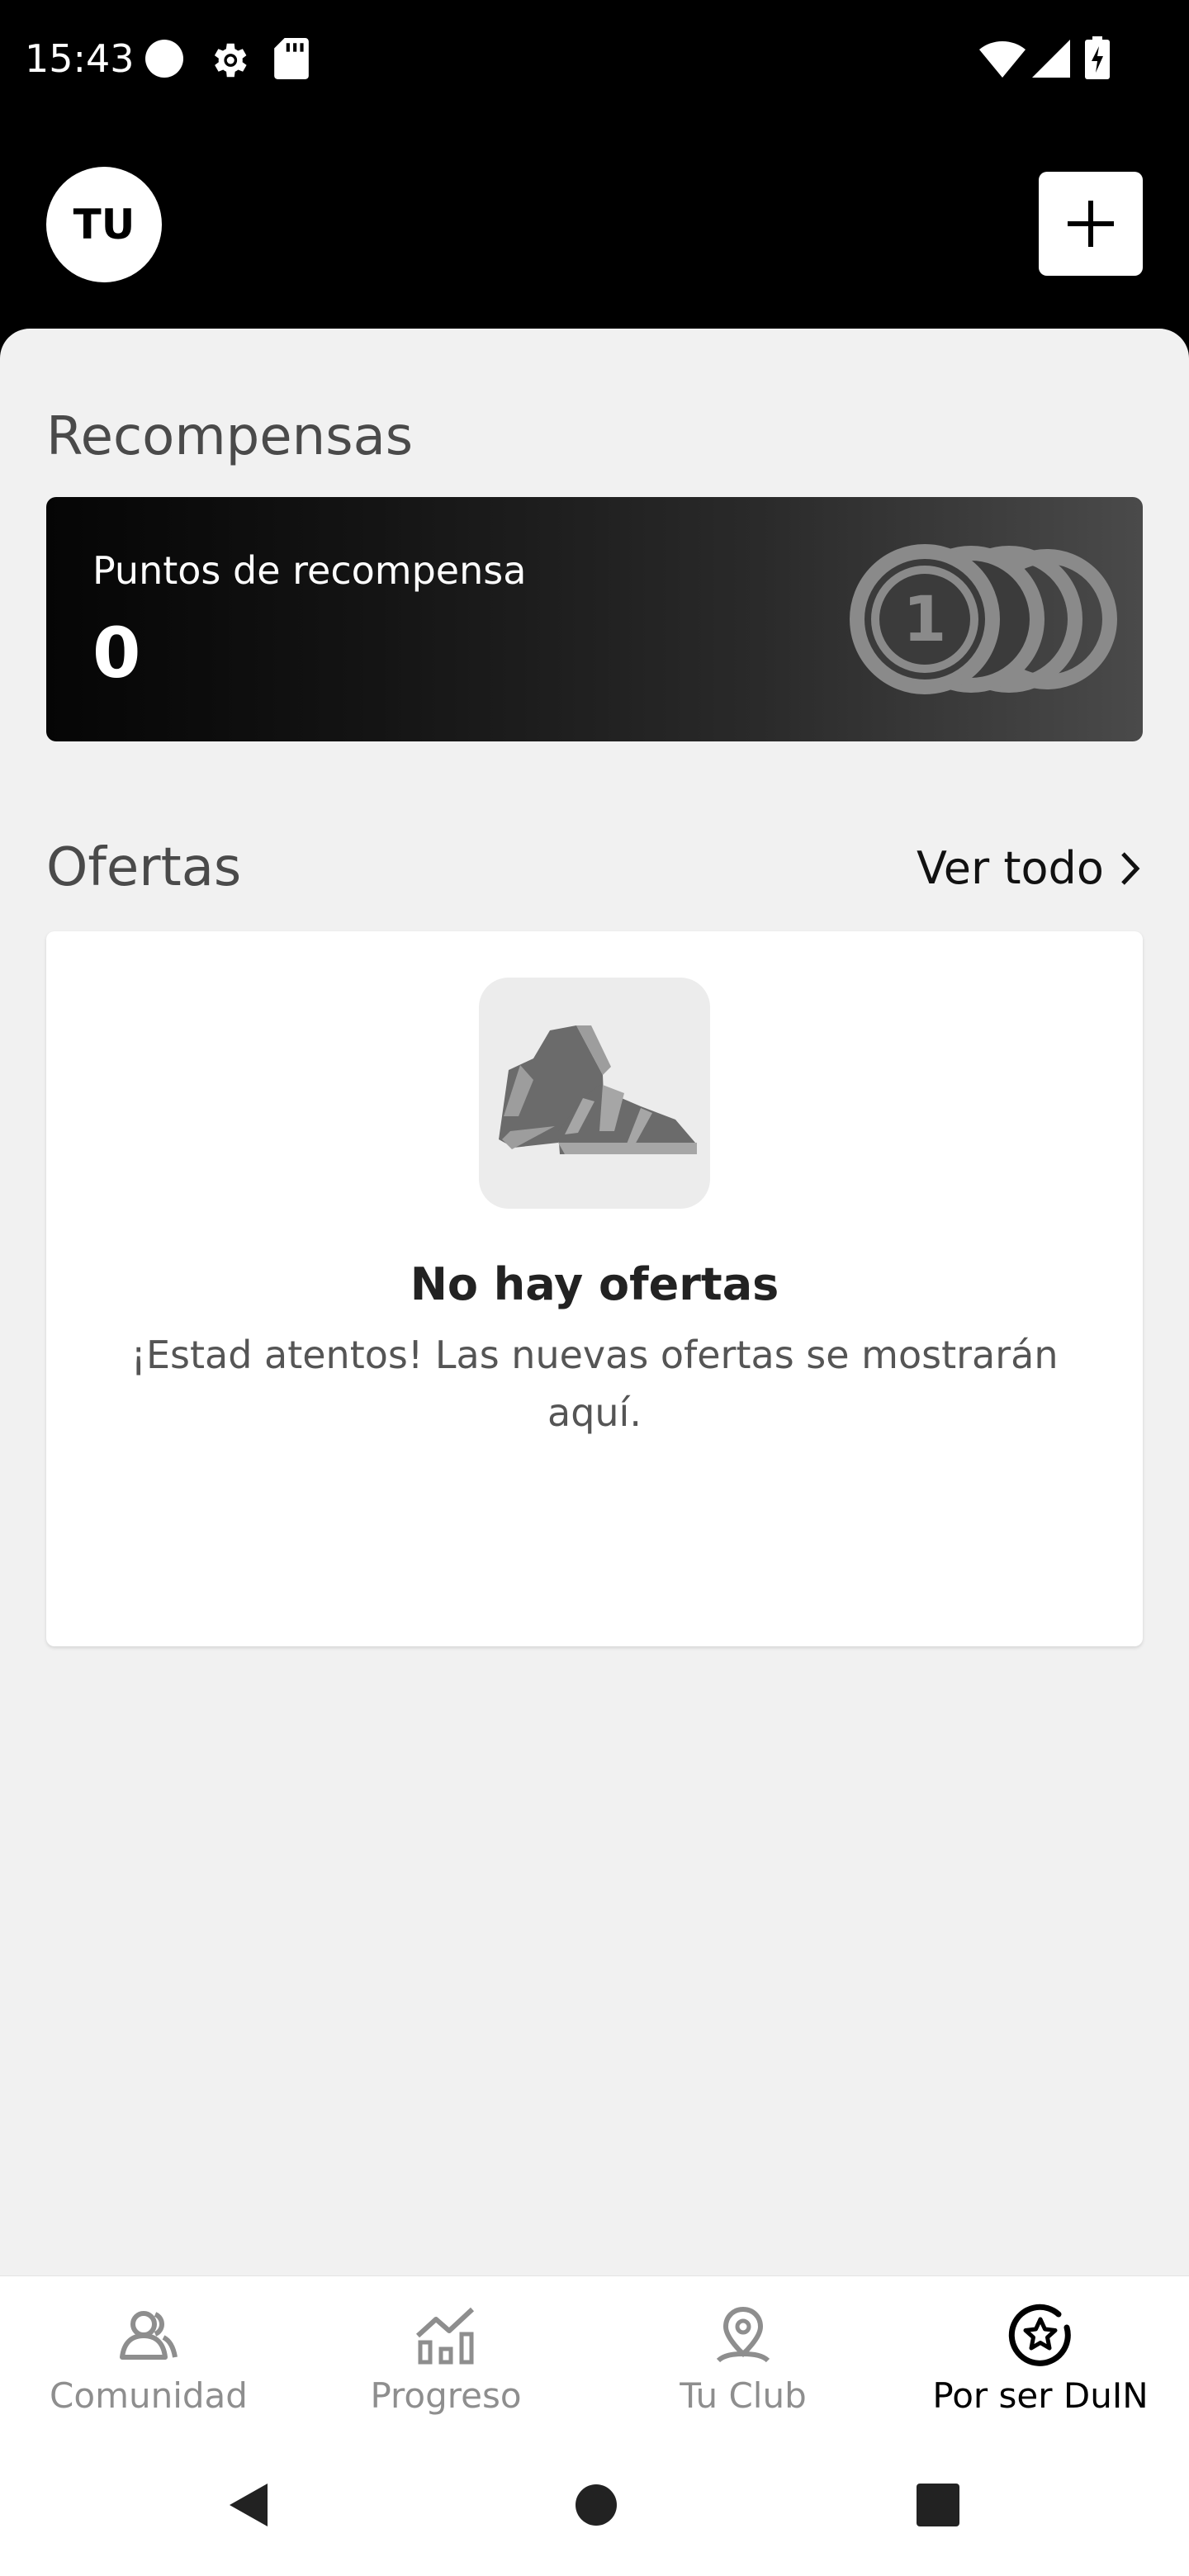  Describe the element at coordinates (1040, 2395) in the screenshot. I see `nav-label-por-ser-duin: Por ser DuIN` at that location.